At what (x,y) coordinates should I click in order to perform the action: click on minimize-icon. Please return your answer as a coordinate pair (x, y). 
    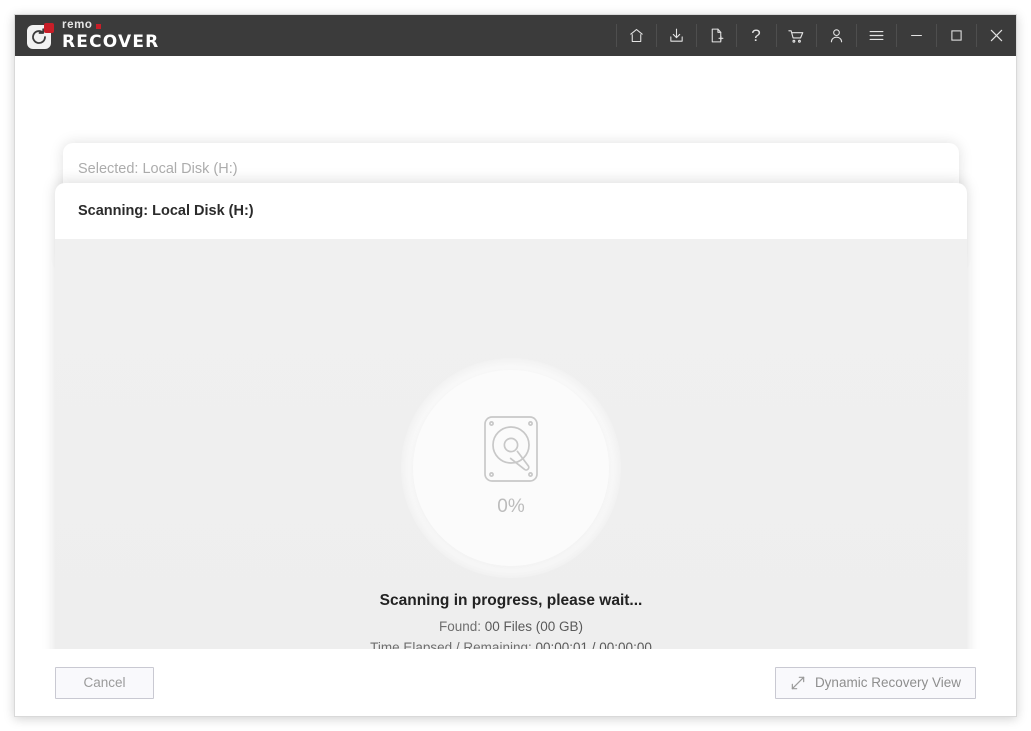
    Looking at the image, I should click on (916, 35).